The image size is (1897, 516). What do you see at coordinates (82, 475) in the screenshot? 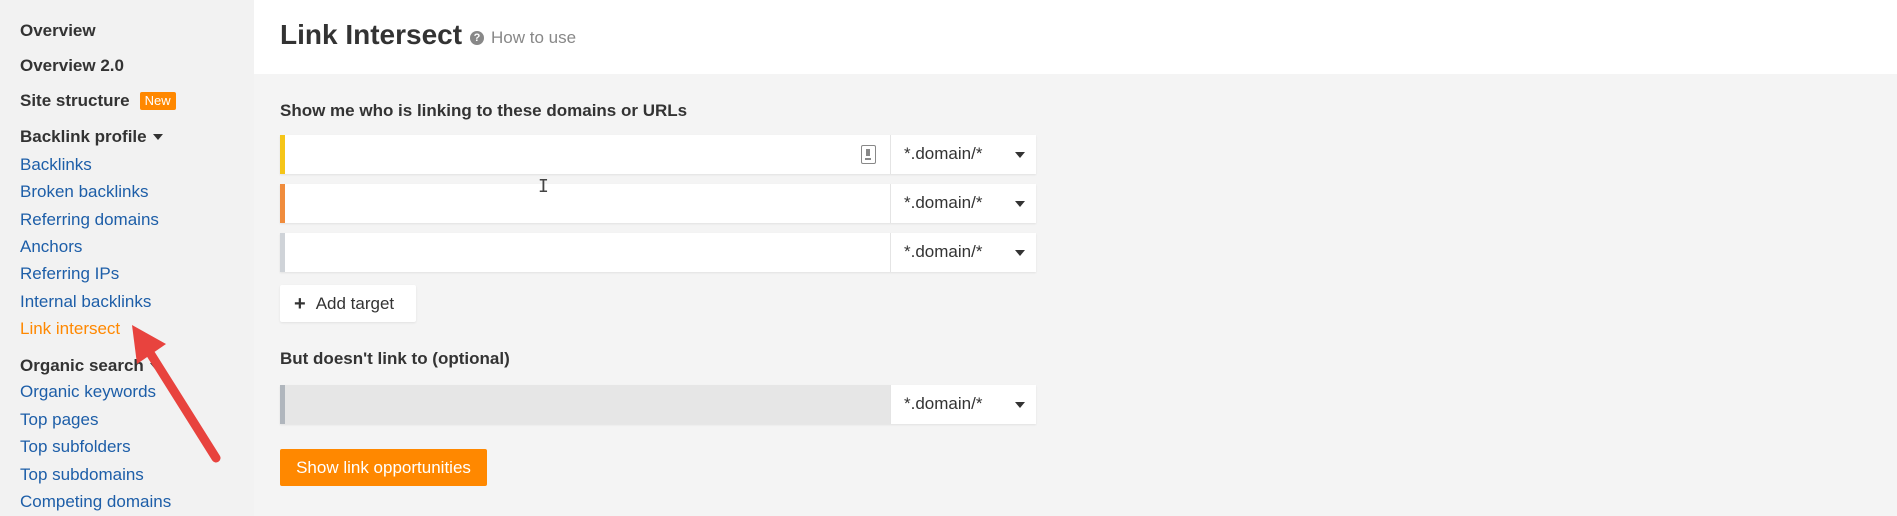
I see `sidebar-item-top-subdomains: Top subdomains` at bounding box center [82, 475].